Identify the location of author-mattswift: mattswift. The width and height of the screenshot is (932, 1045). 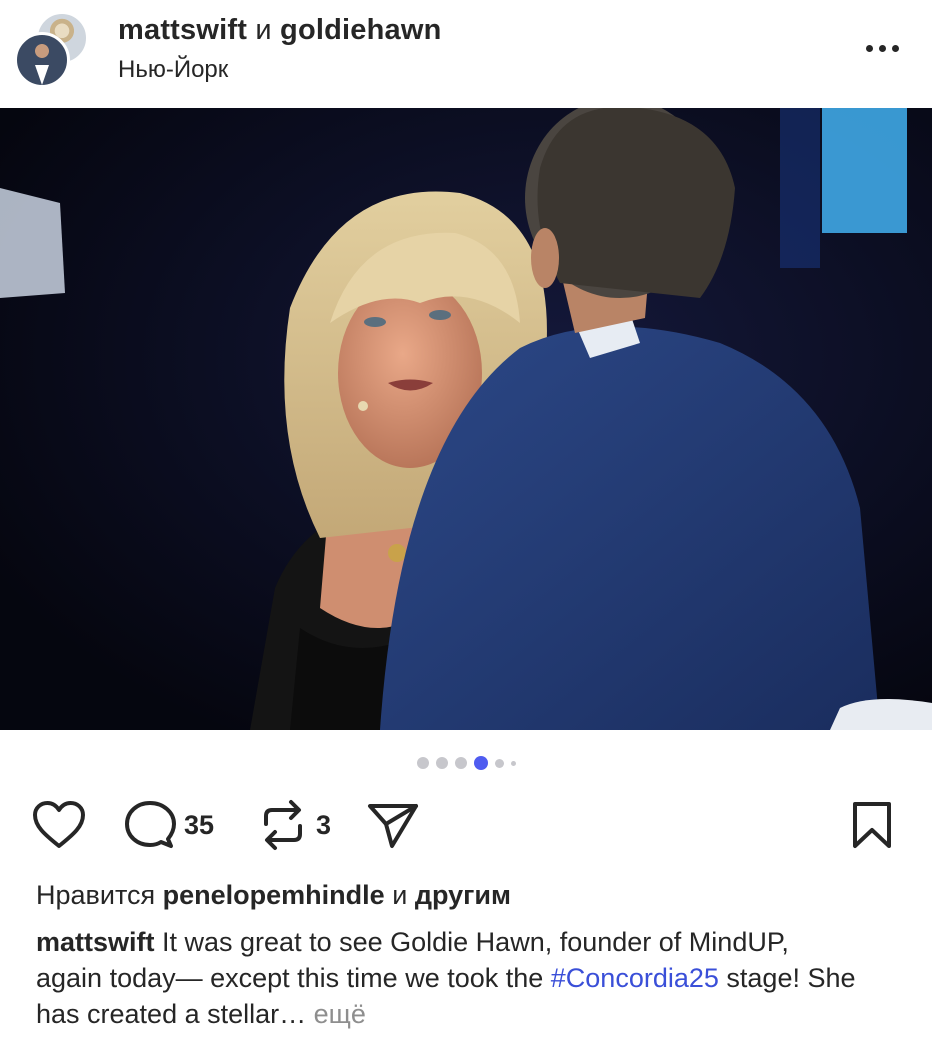
(182, 30).